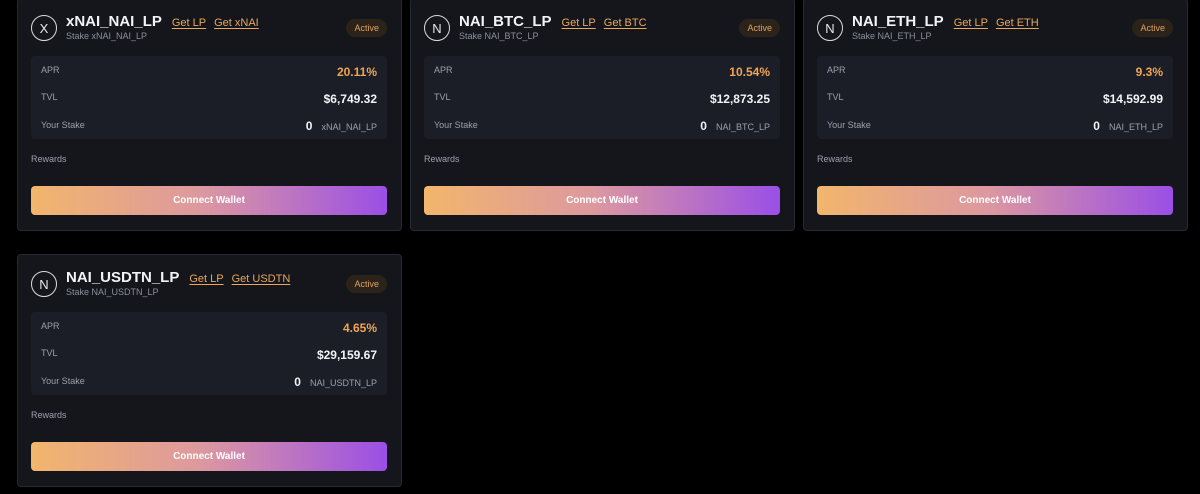 This screenshot has width=1200, height=494. I want to click on pool-title-row: NAI_ETH_LP Get LP Get ETH, so click(945, 21).